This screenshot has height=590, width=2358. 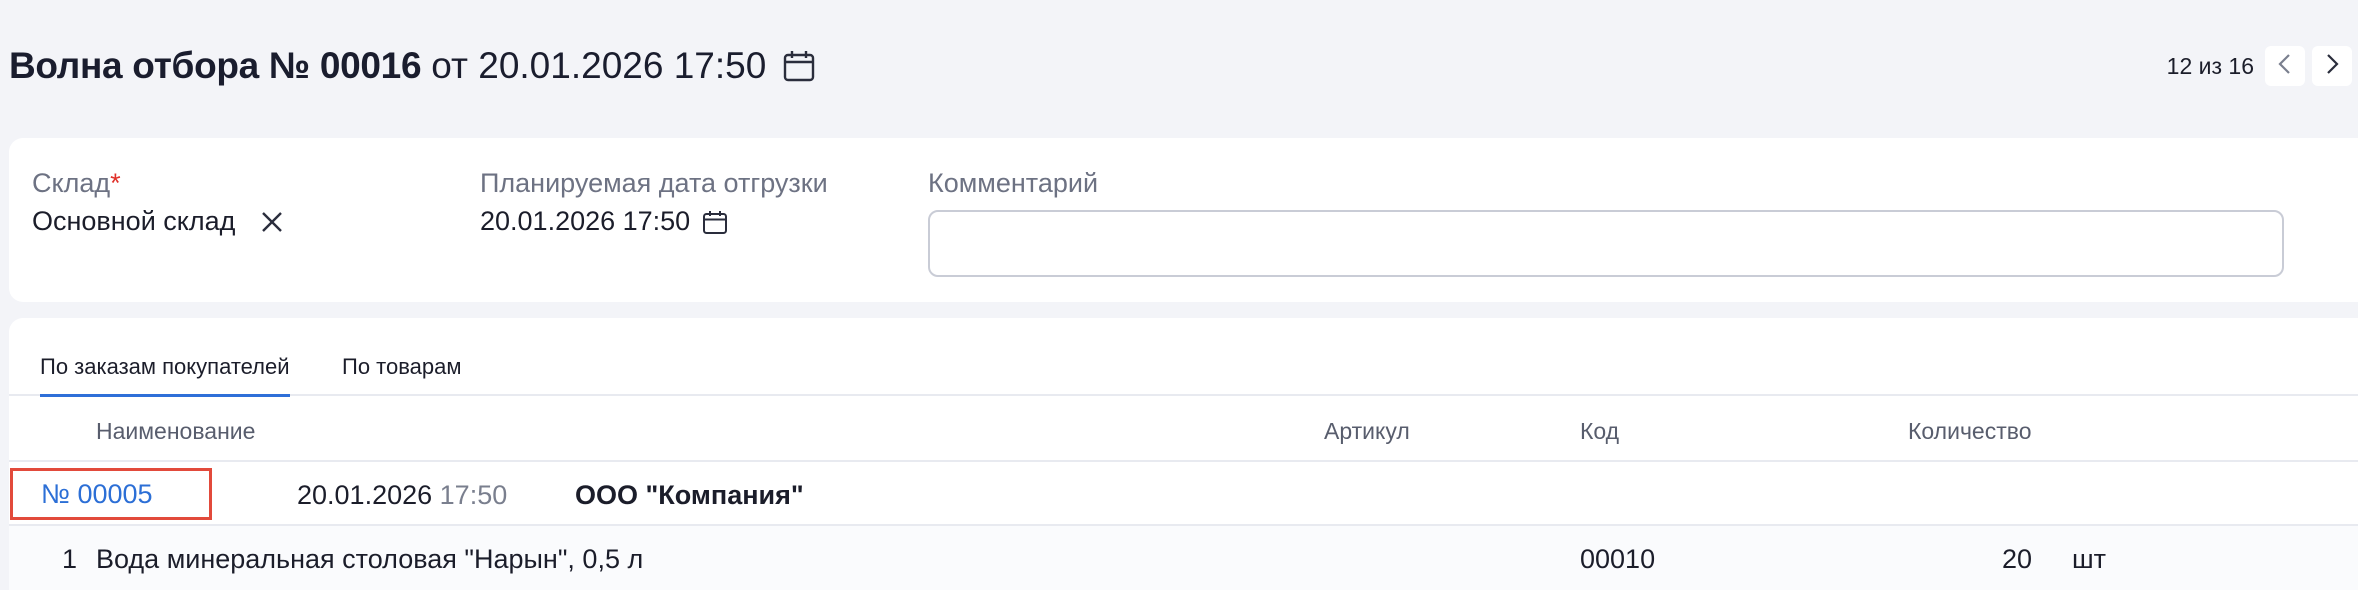 I want to click on warehouse-value: Основной склад, so click(x=134, y=221).